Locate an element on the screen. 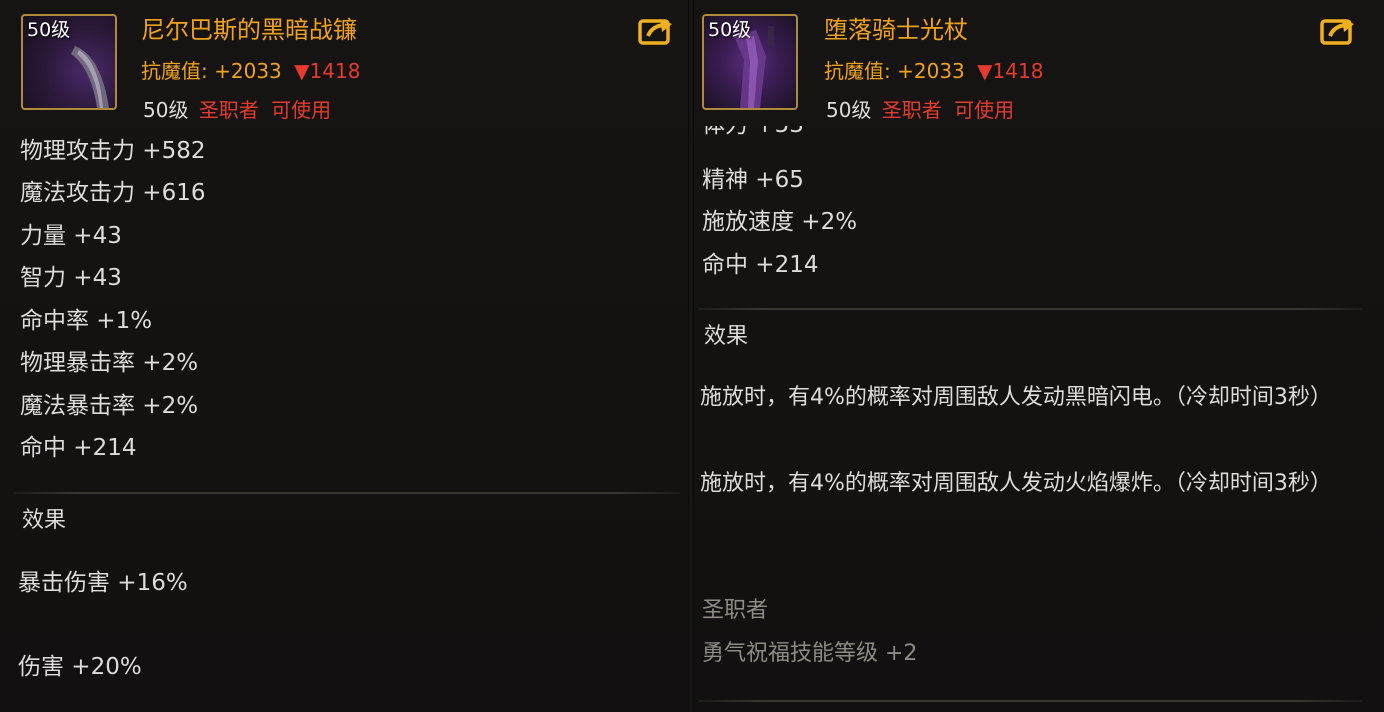 The image size is (1384, 712). stat-line: 魔法攻击力 +616 is located at coordinates (113, 193).